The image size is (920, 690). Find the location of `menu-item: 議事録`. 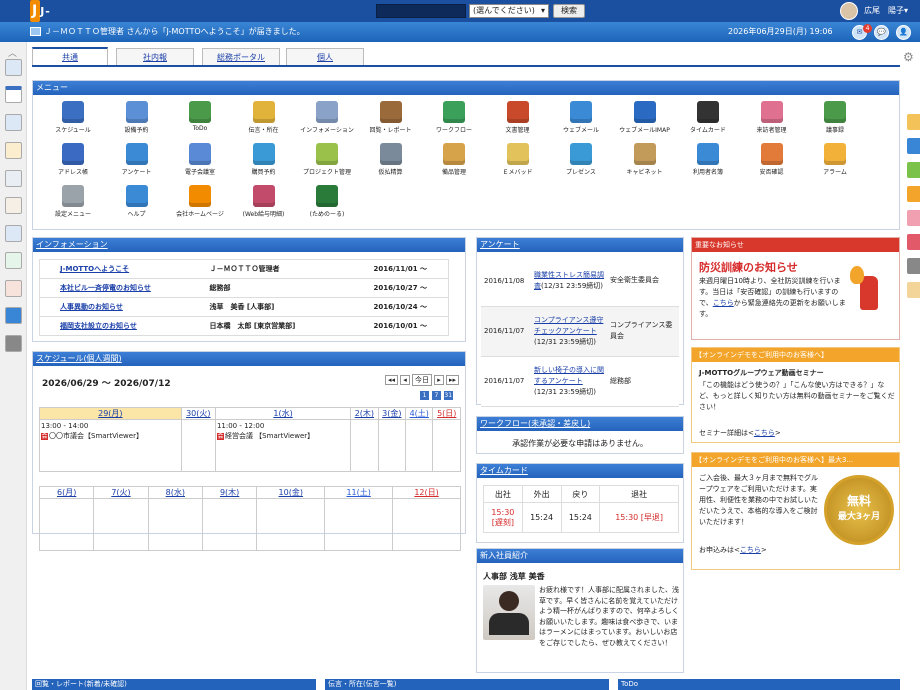

menu-item: 議事録 is located at coordinates (835, 118).